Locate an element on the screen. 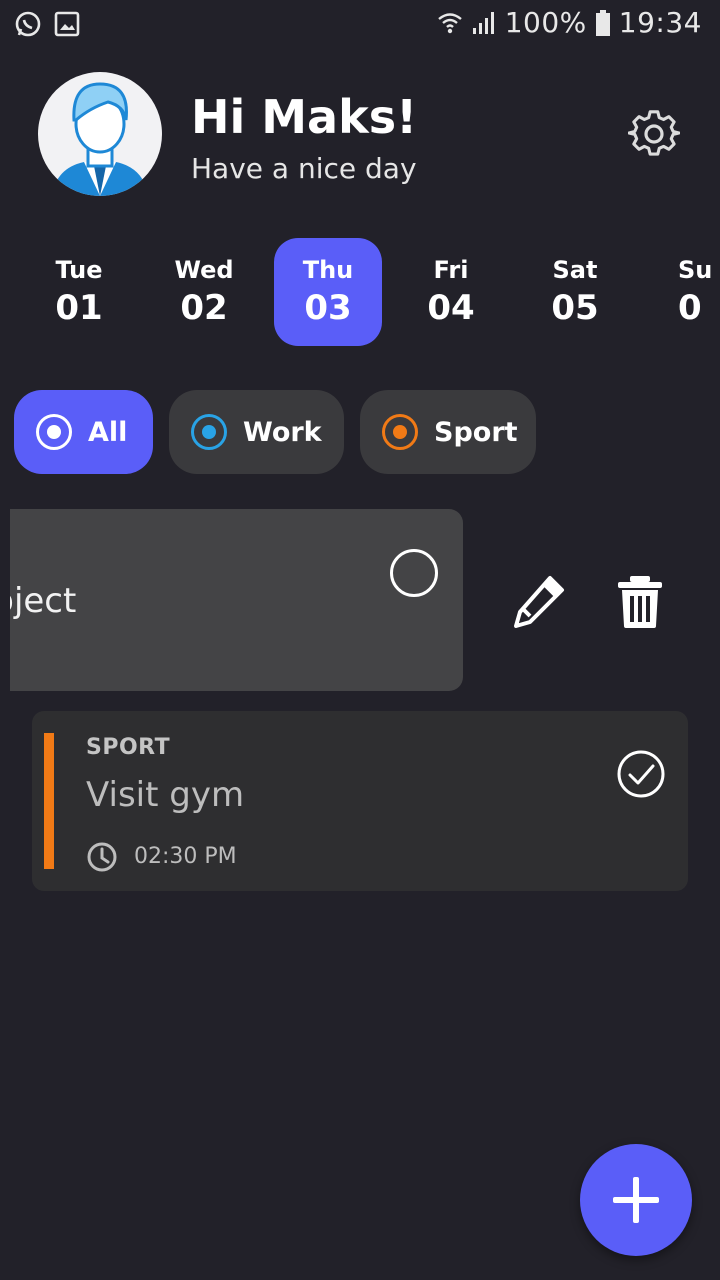 Image resolution: width=720 pixels, height=1280 pixels. trash-icon is located at coordinates (640, 602).